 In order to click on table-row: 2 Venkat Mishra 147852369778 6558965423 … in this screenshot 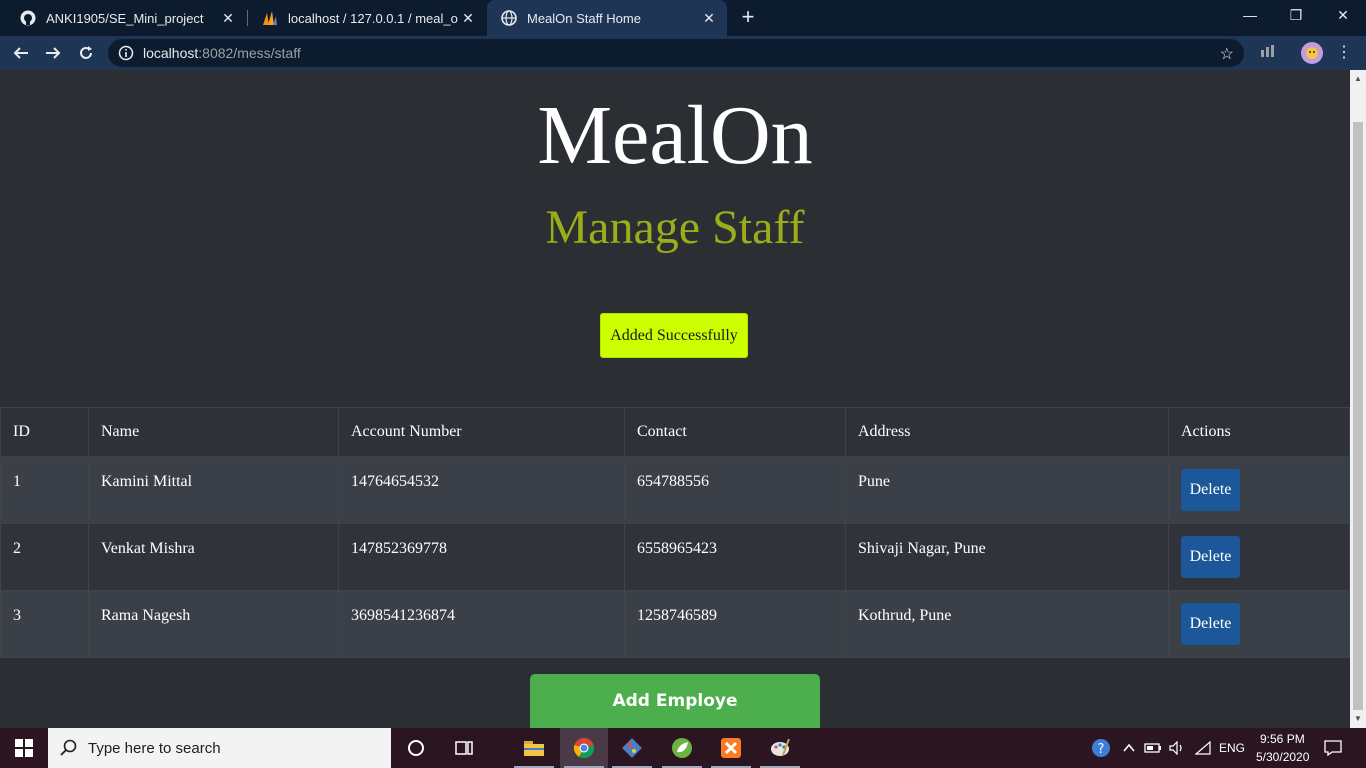, I will do `click(675, 557)`.